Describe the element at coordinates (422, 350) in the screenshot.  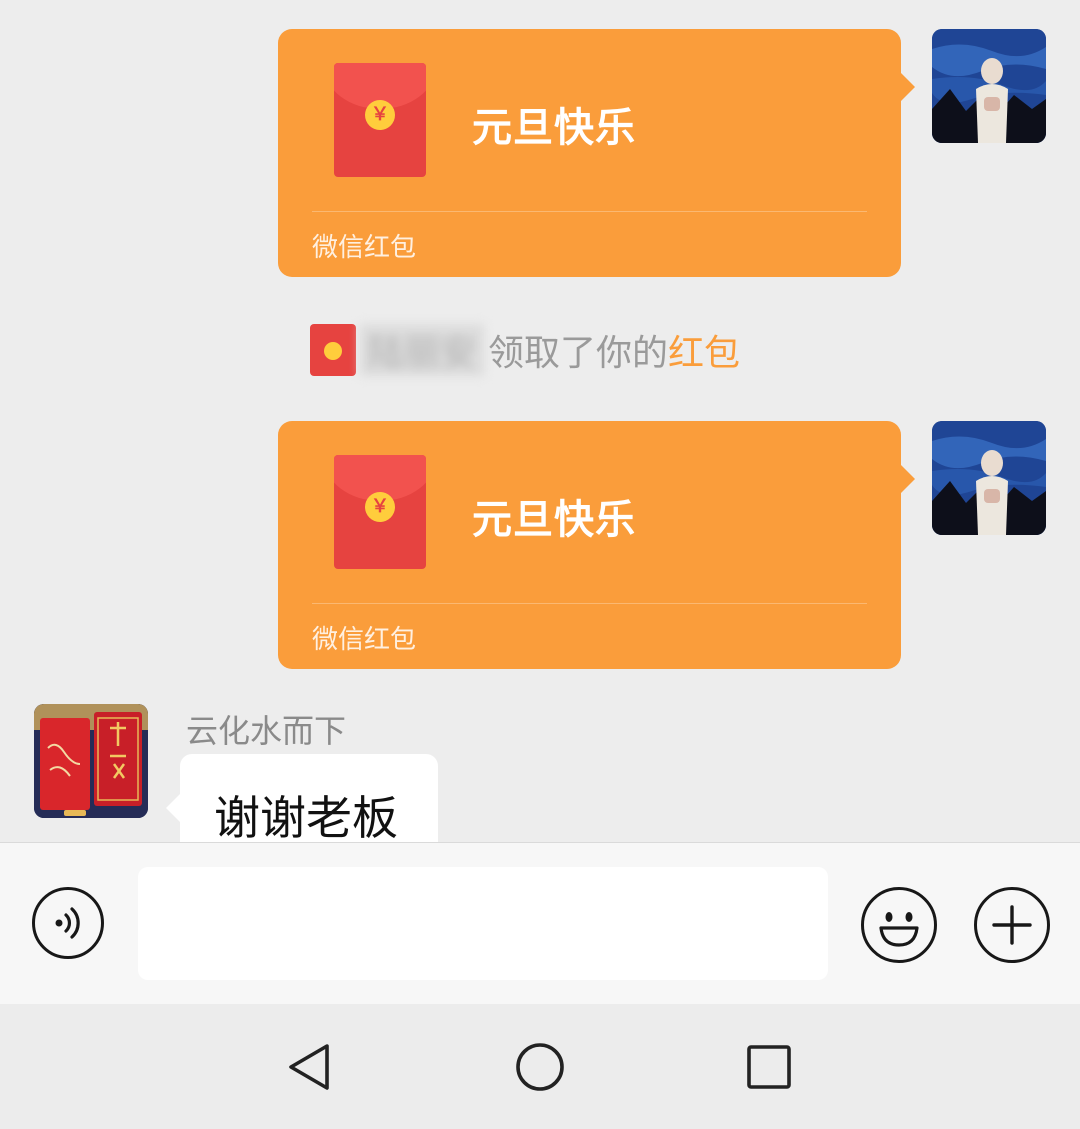
I see `notice-recipient-name: 陆丽安` at that location.